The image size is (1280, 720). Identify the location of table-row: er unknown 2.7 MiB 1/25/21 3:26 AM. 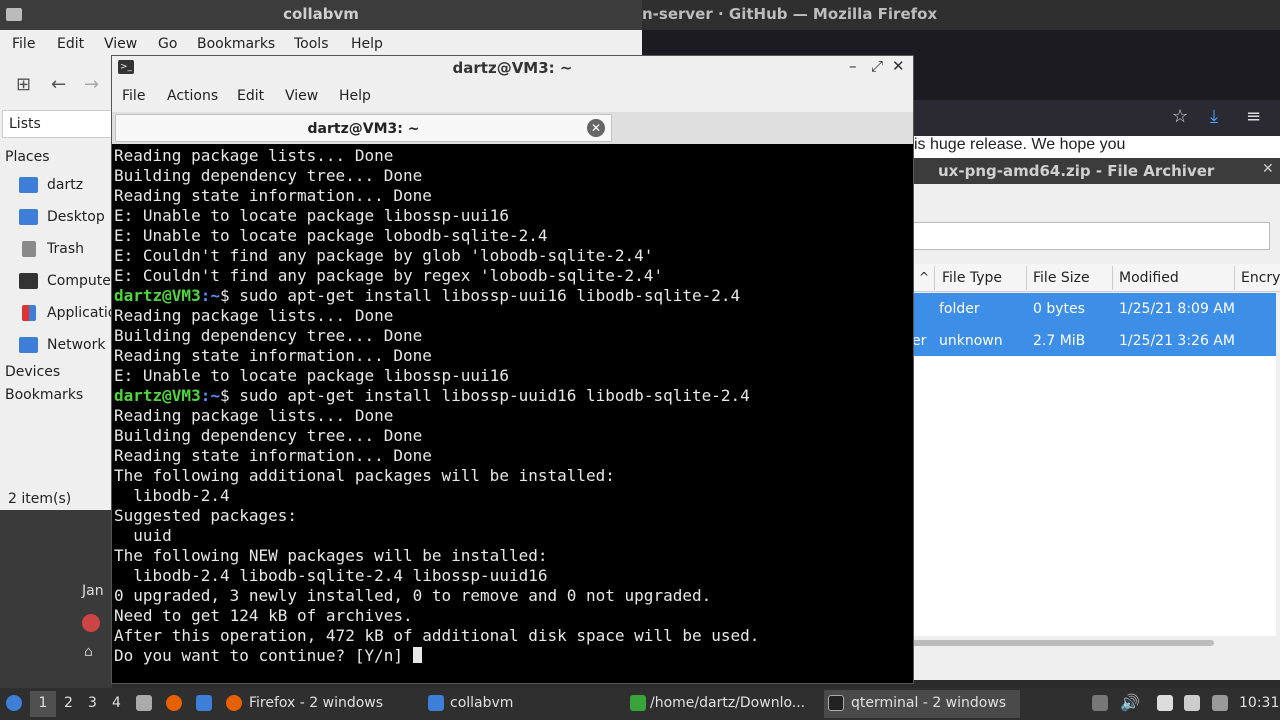
(1094, 341).